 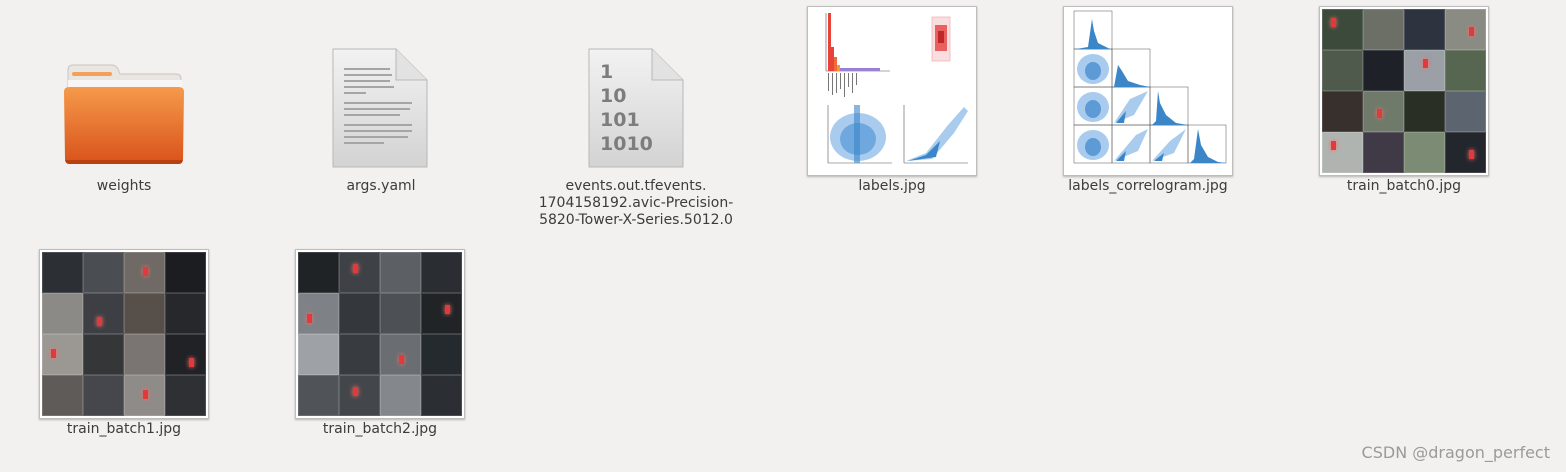 I want to click on binary-line: 1, so click(x=607, y=72).